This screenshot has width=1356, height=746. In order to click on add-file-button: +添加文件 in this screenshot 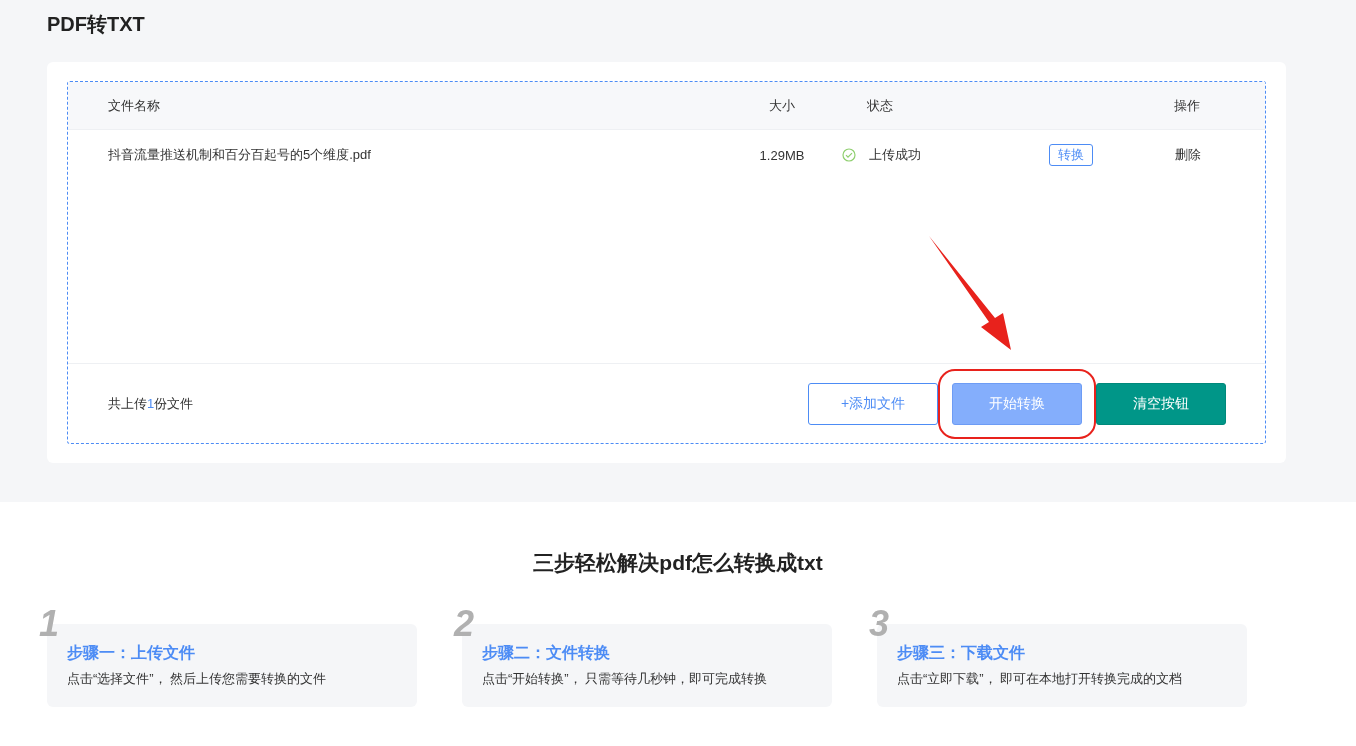, I will do `click(873, 403)`.